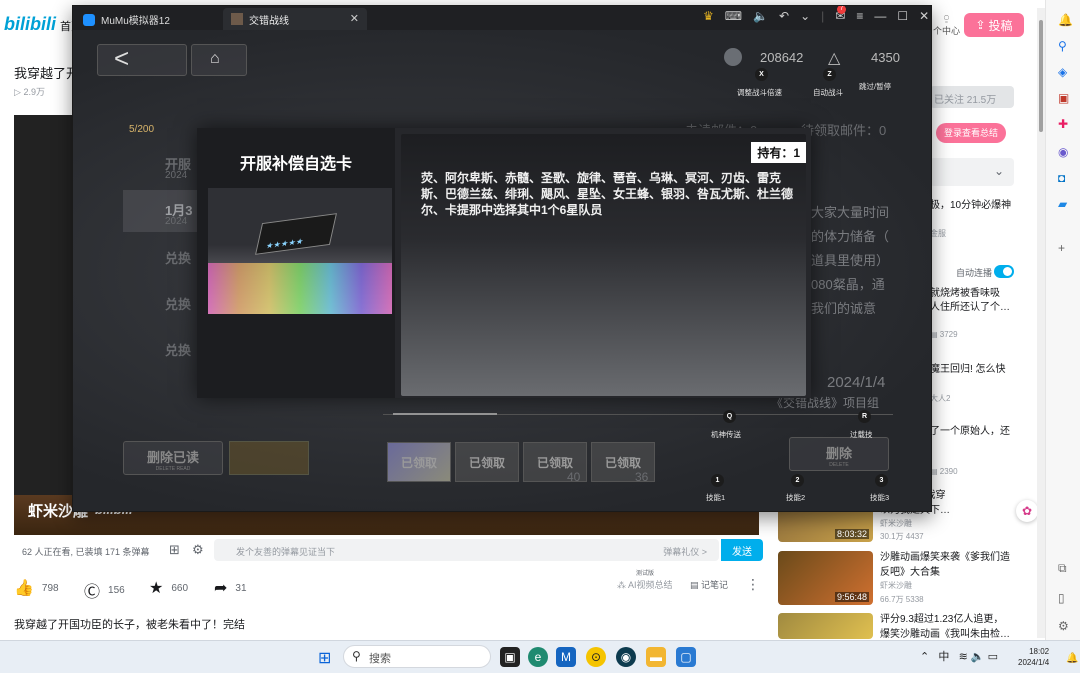  What do you see at coordinates (1061, 248) in the screenshot?
I see `add-icon: +` at bounding box center [1061, 248].